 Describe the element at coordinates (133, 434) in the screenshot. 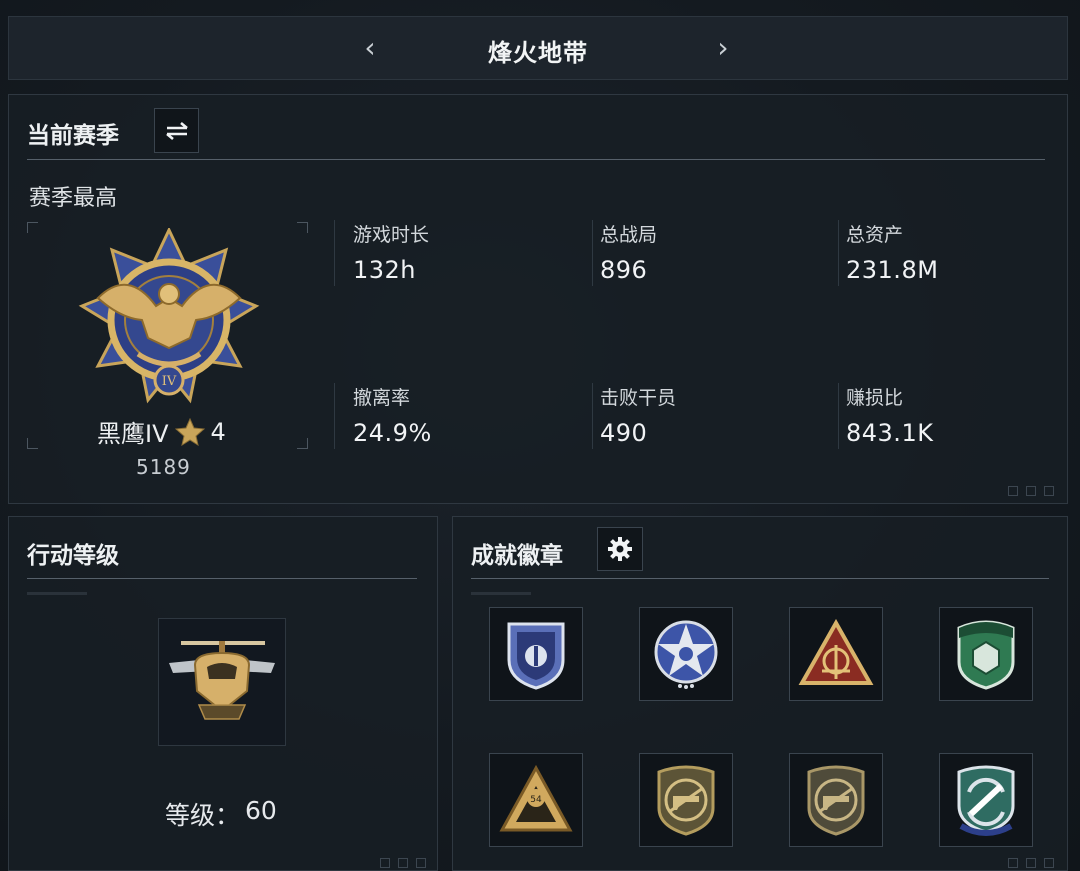

I see `rank-name: 黑鹰IV` at that location.